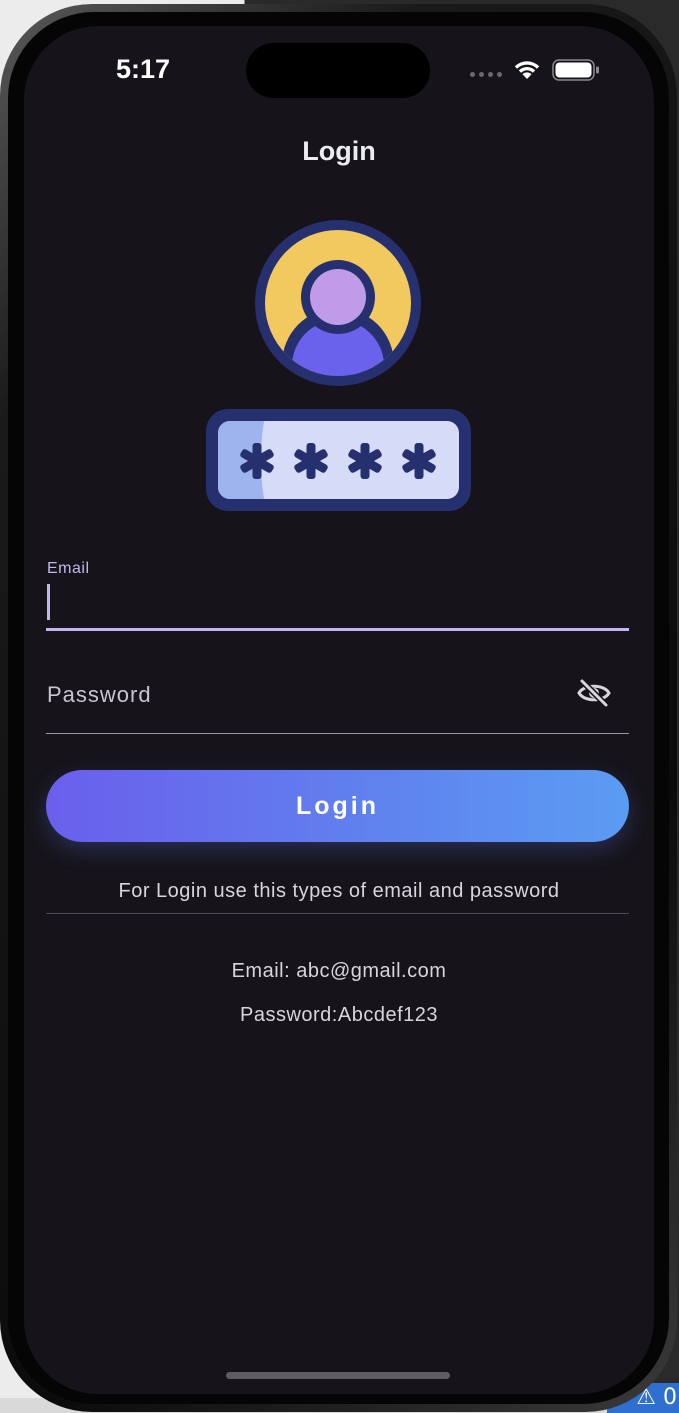 The height and width of the screenshot is (1413, 679). Describe the element at coordinates (337, 593) in the screenshot. I see `email-field: Email` at that location.